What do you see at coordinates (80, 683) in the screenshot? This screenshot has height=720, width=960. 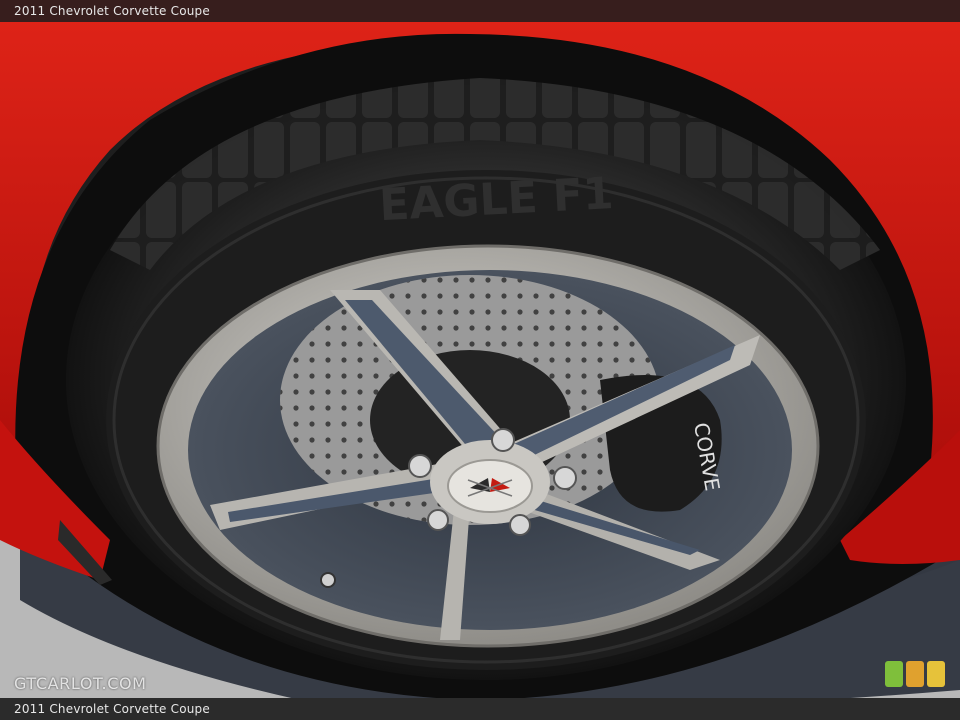 I see `site-watermark: GTCARLOT.COM` at bounding box center [80, 683].